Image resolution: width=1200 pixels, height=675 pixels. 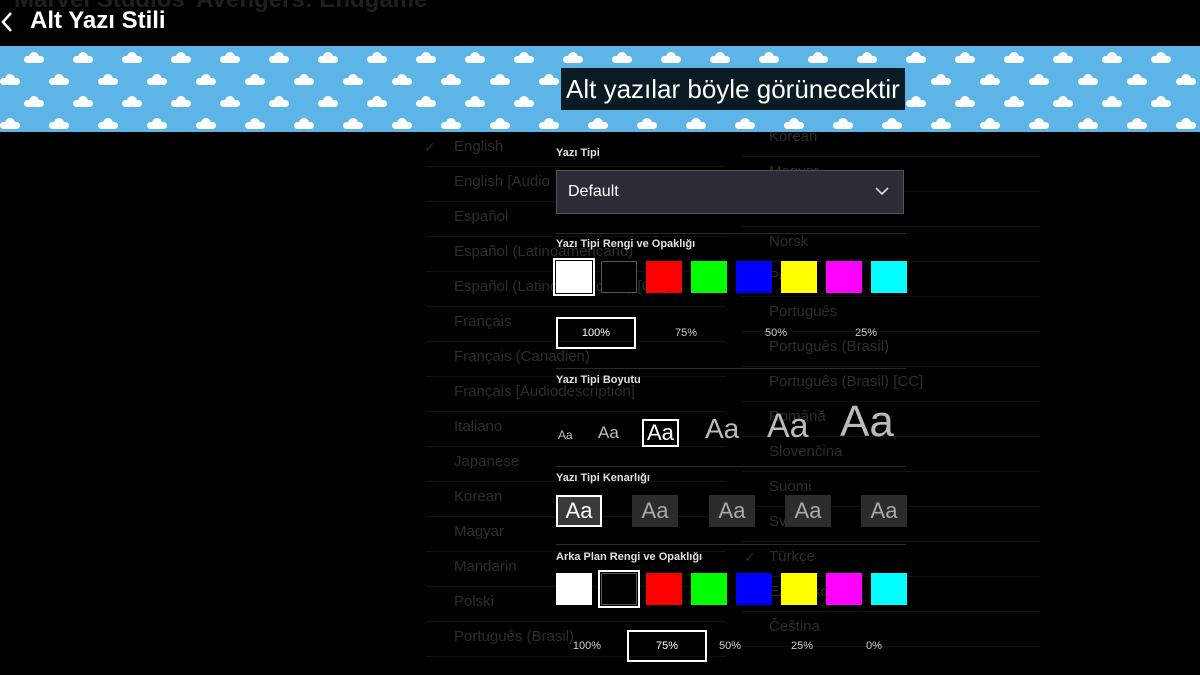 I want to click on font-dropdown: Default, so click(x=730, y=192).